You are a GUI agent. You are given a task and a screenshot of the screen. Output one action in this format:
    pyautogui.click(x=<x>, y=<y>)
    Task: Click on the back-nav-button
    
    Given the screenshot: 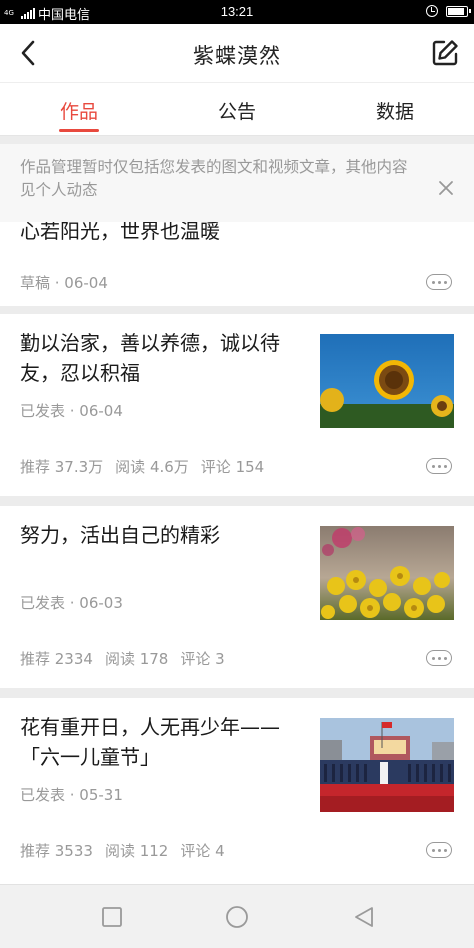 What is the action you would take?
    pyautogui.click(x=364, y=917)
    